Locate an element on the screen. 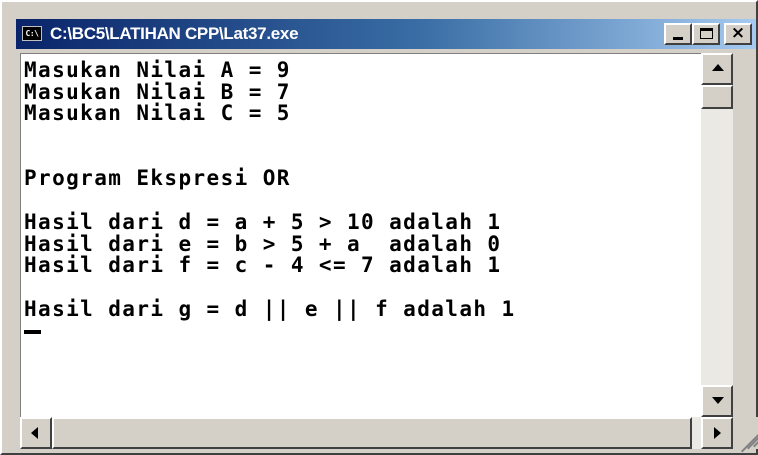 The height and width of the screenshot is (455, 758). arrow-down-icon is located at coordinates (718, 400).